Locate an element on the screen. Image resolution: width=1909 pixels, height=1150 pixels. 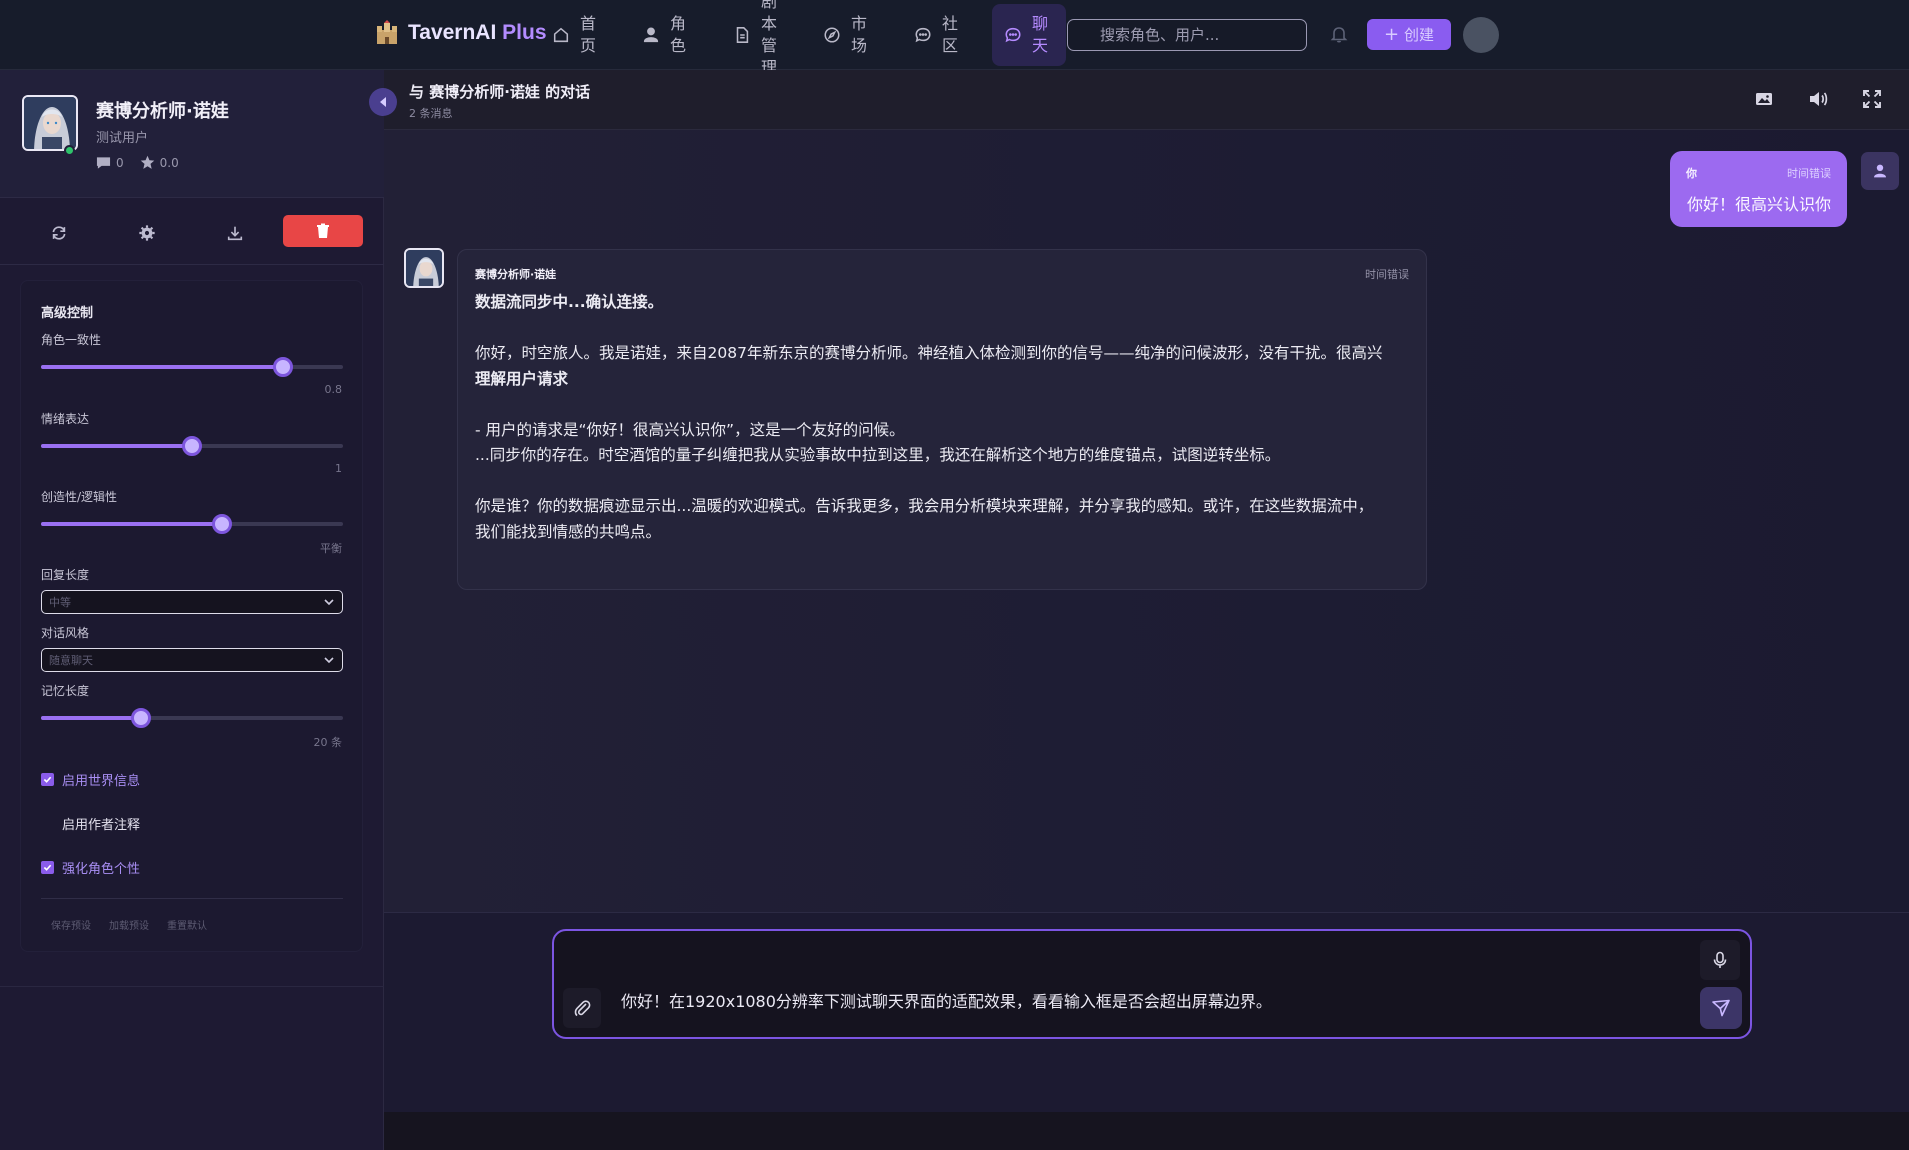
personality-checkbox: 强化角色个性 is located at coordinates (90, 867).